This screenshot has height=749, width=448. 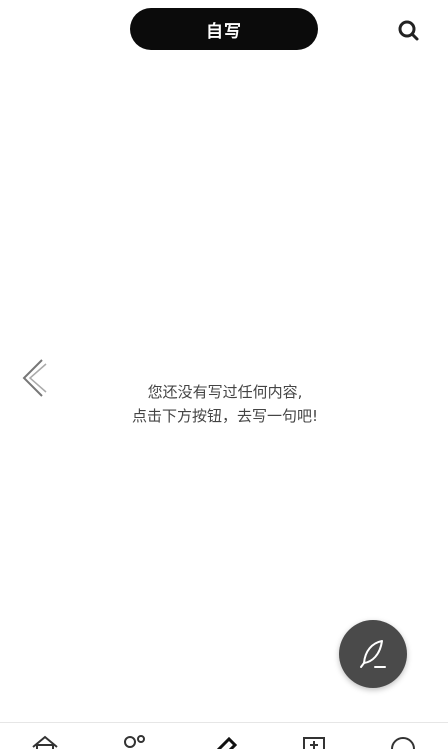 I want to click on nav-write, so click(x=224, y=736).